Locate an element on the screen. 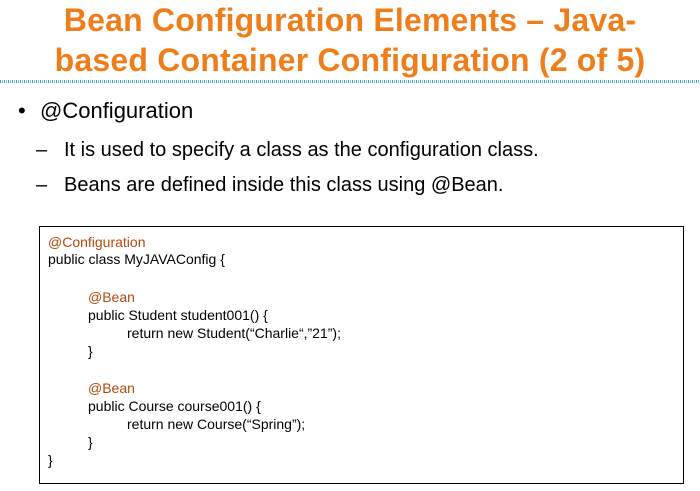  bullet-configuration: • @Configuration is located at coordinates (105, 111).